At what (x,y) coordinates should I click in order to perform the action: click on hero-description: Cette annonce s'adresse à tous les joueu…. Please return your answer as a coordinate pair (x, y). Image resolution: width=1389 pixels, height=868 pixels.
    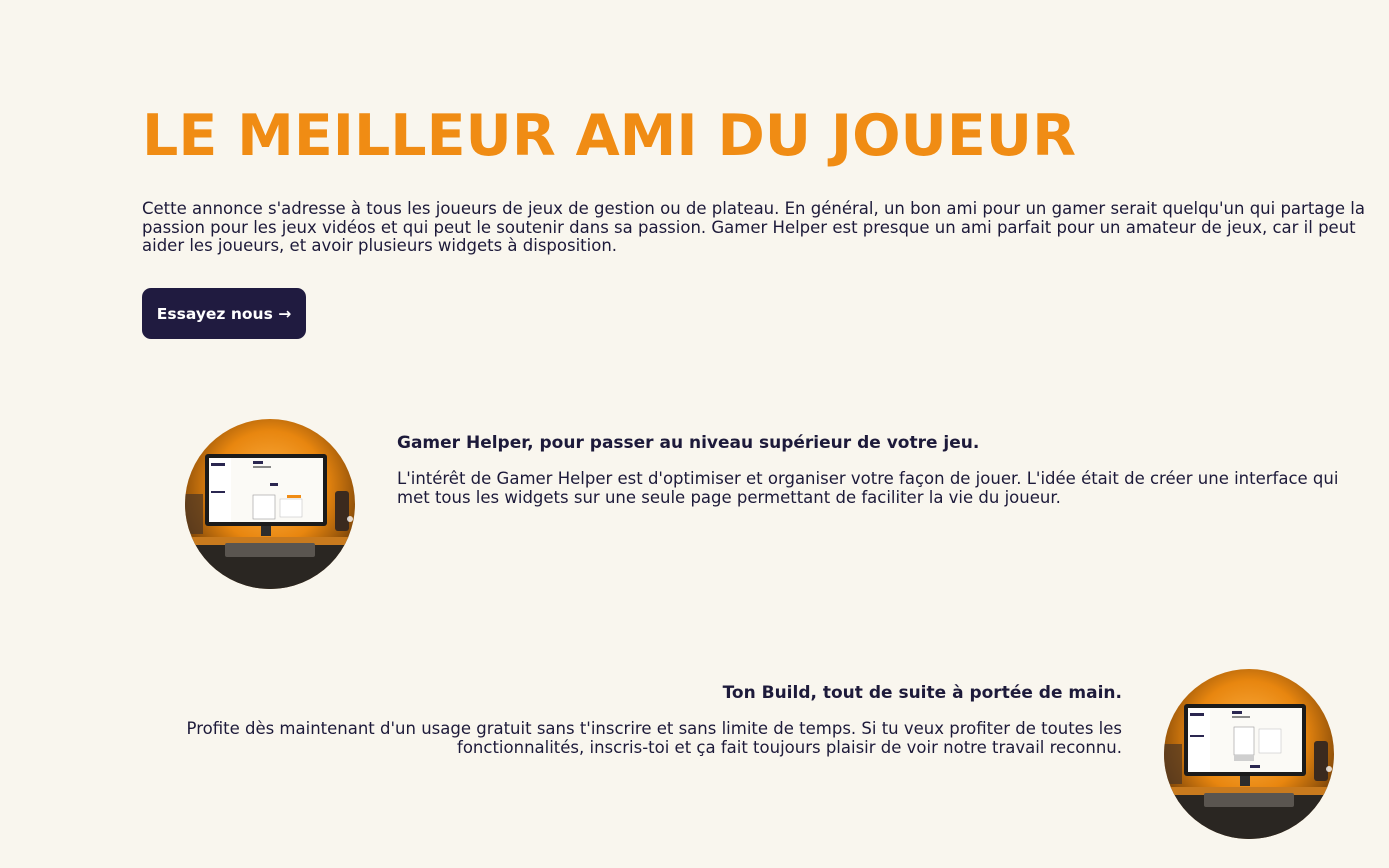
    Looking at the image, I should click on (753, 227).